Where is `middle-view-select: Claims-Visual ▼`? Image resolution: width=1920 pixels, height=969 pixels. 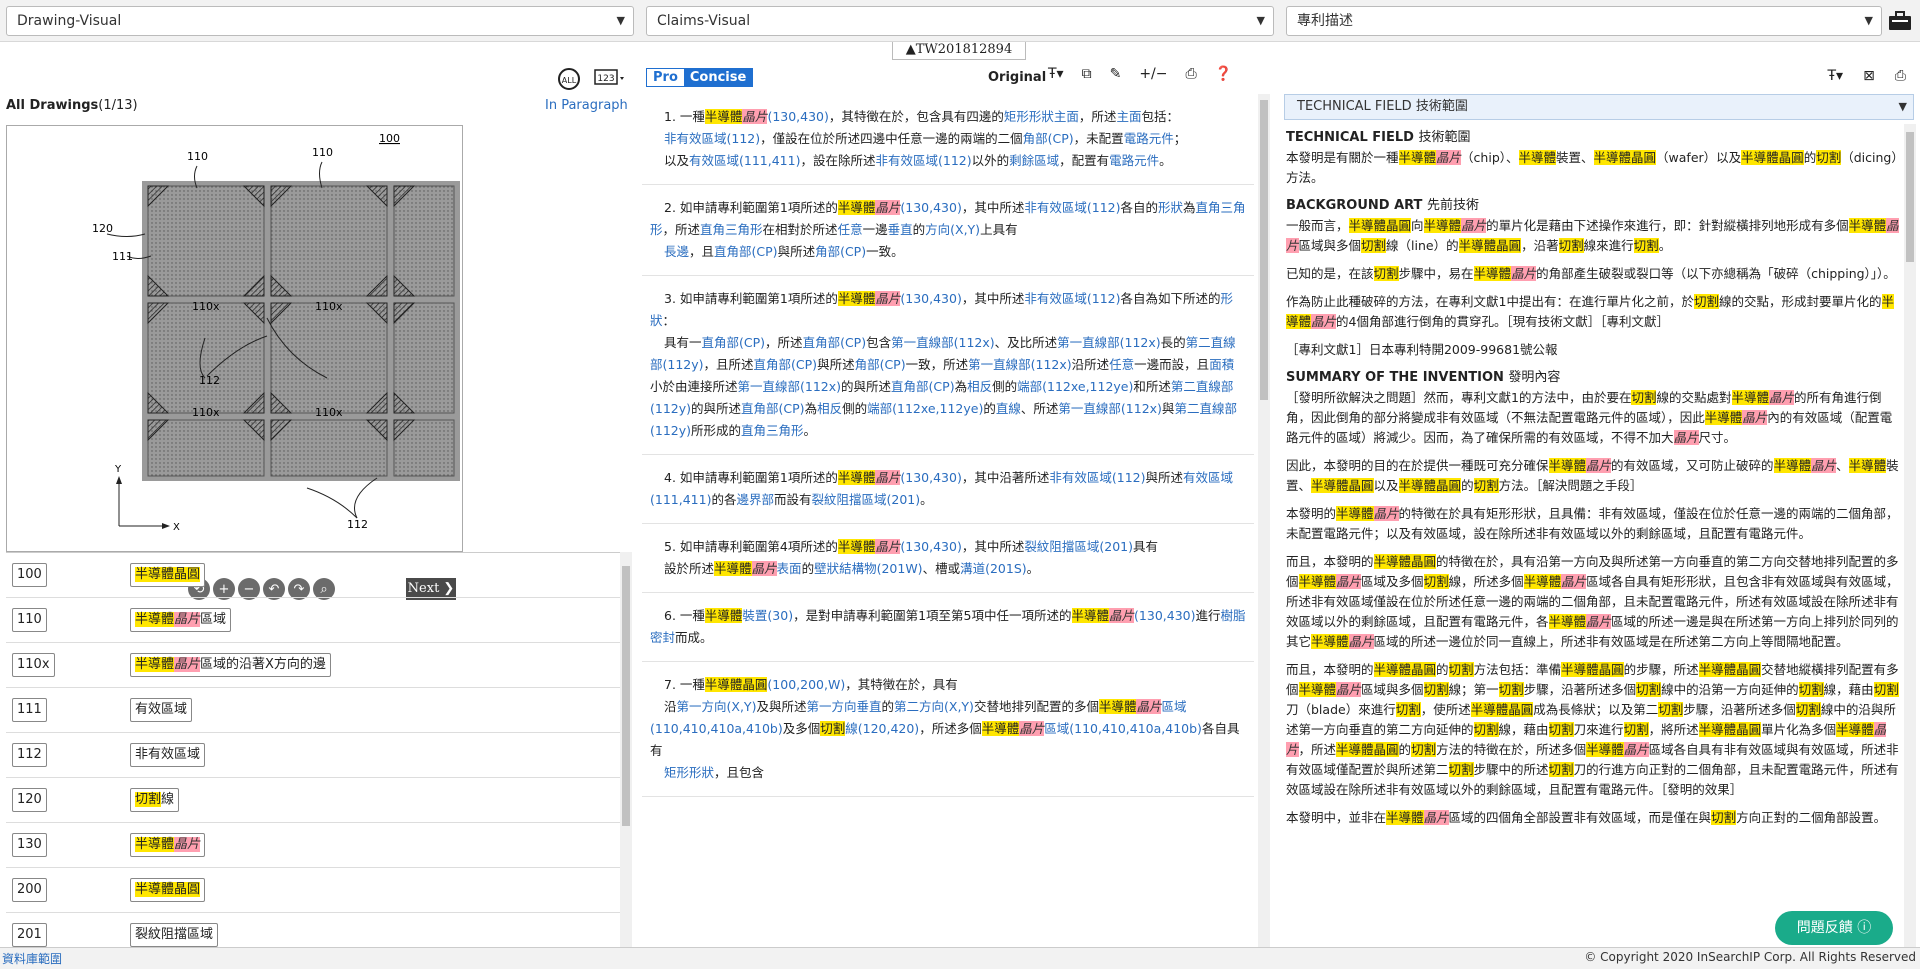 middle-view-select: Claims-Visual ▼ is located at coordinates (960, 21).